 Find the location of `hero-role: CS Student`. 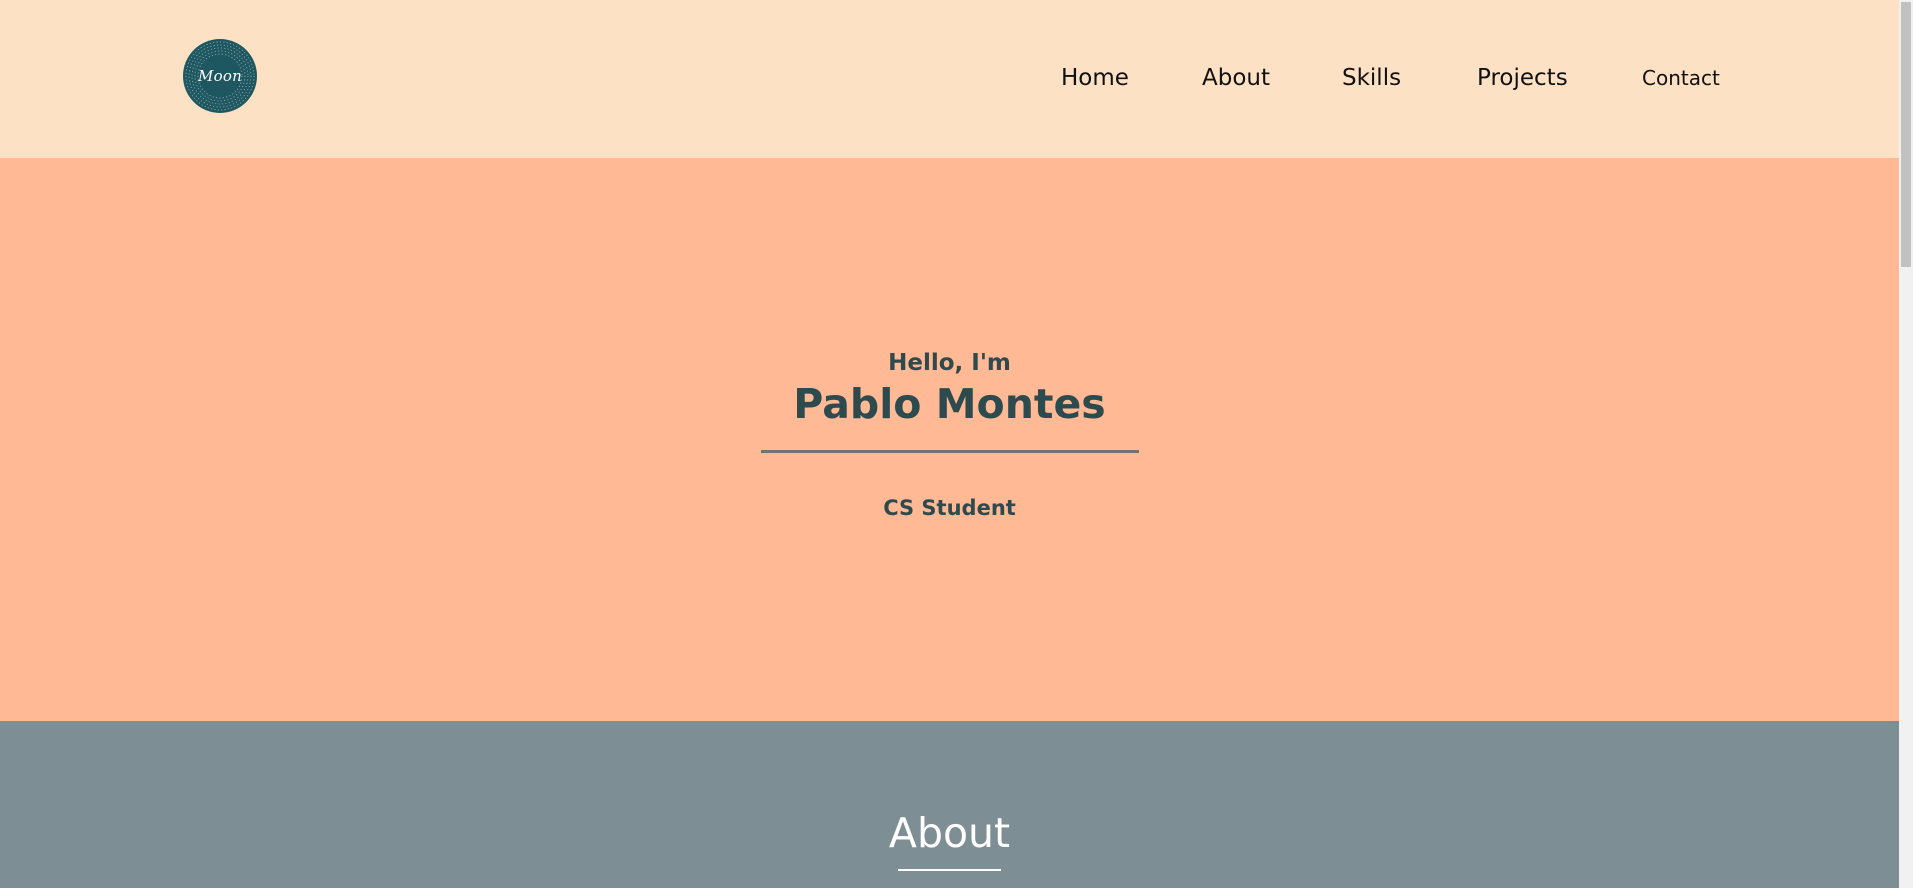

hero-role: CS Student is located at coordinates (949, 508).